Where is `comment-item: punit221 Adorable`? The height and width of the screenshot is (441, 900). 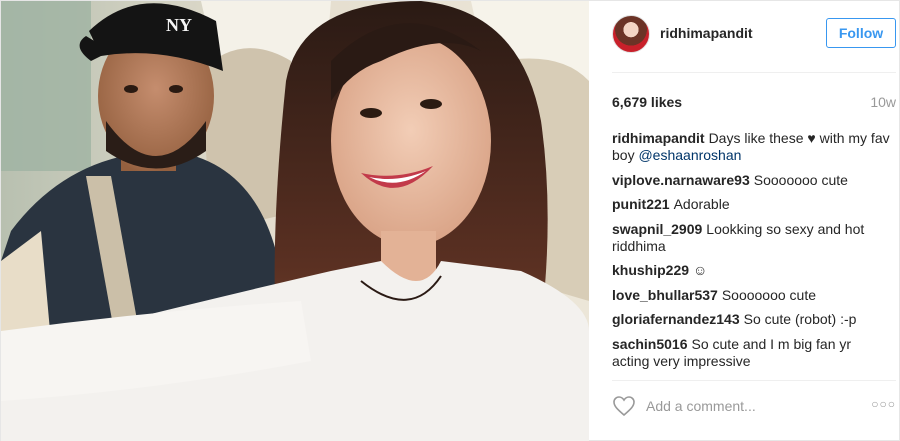
comment-item: punit221 Adorable is located at coordinates (752, 204).